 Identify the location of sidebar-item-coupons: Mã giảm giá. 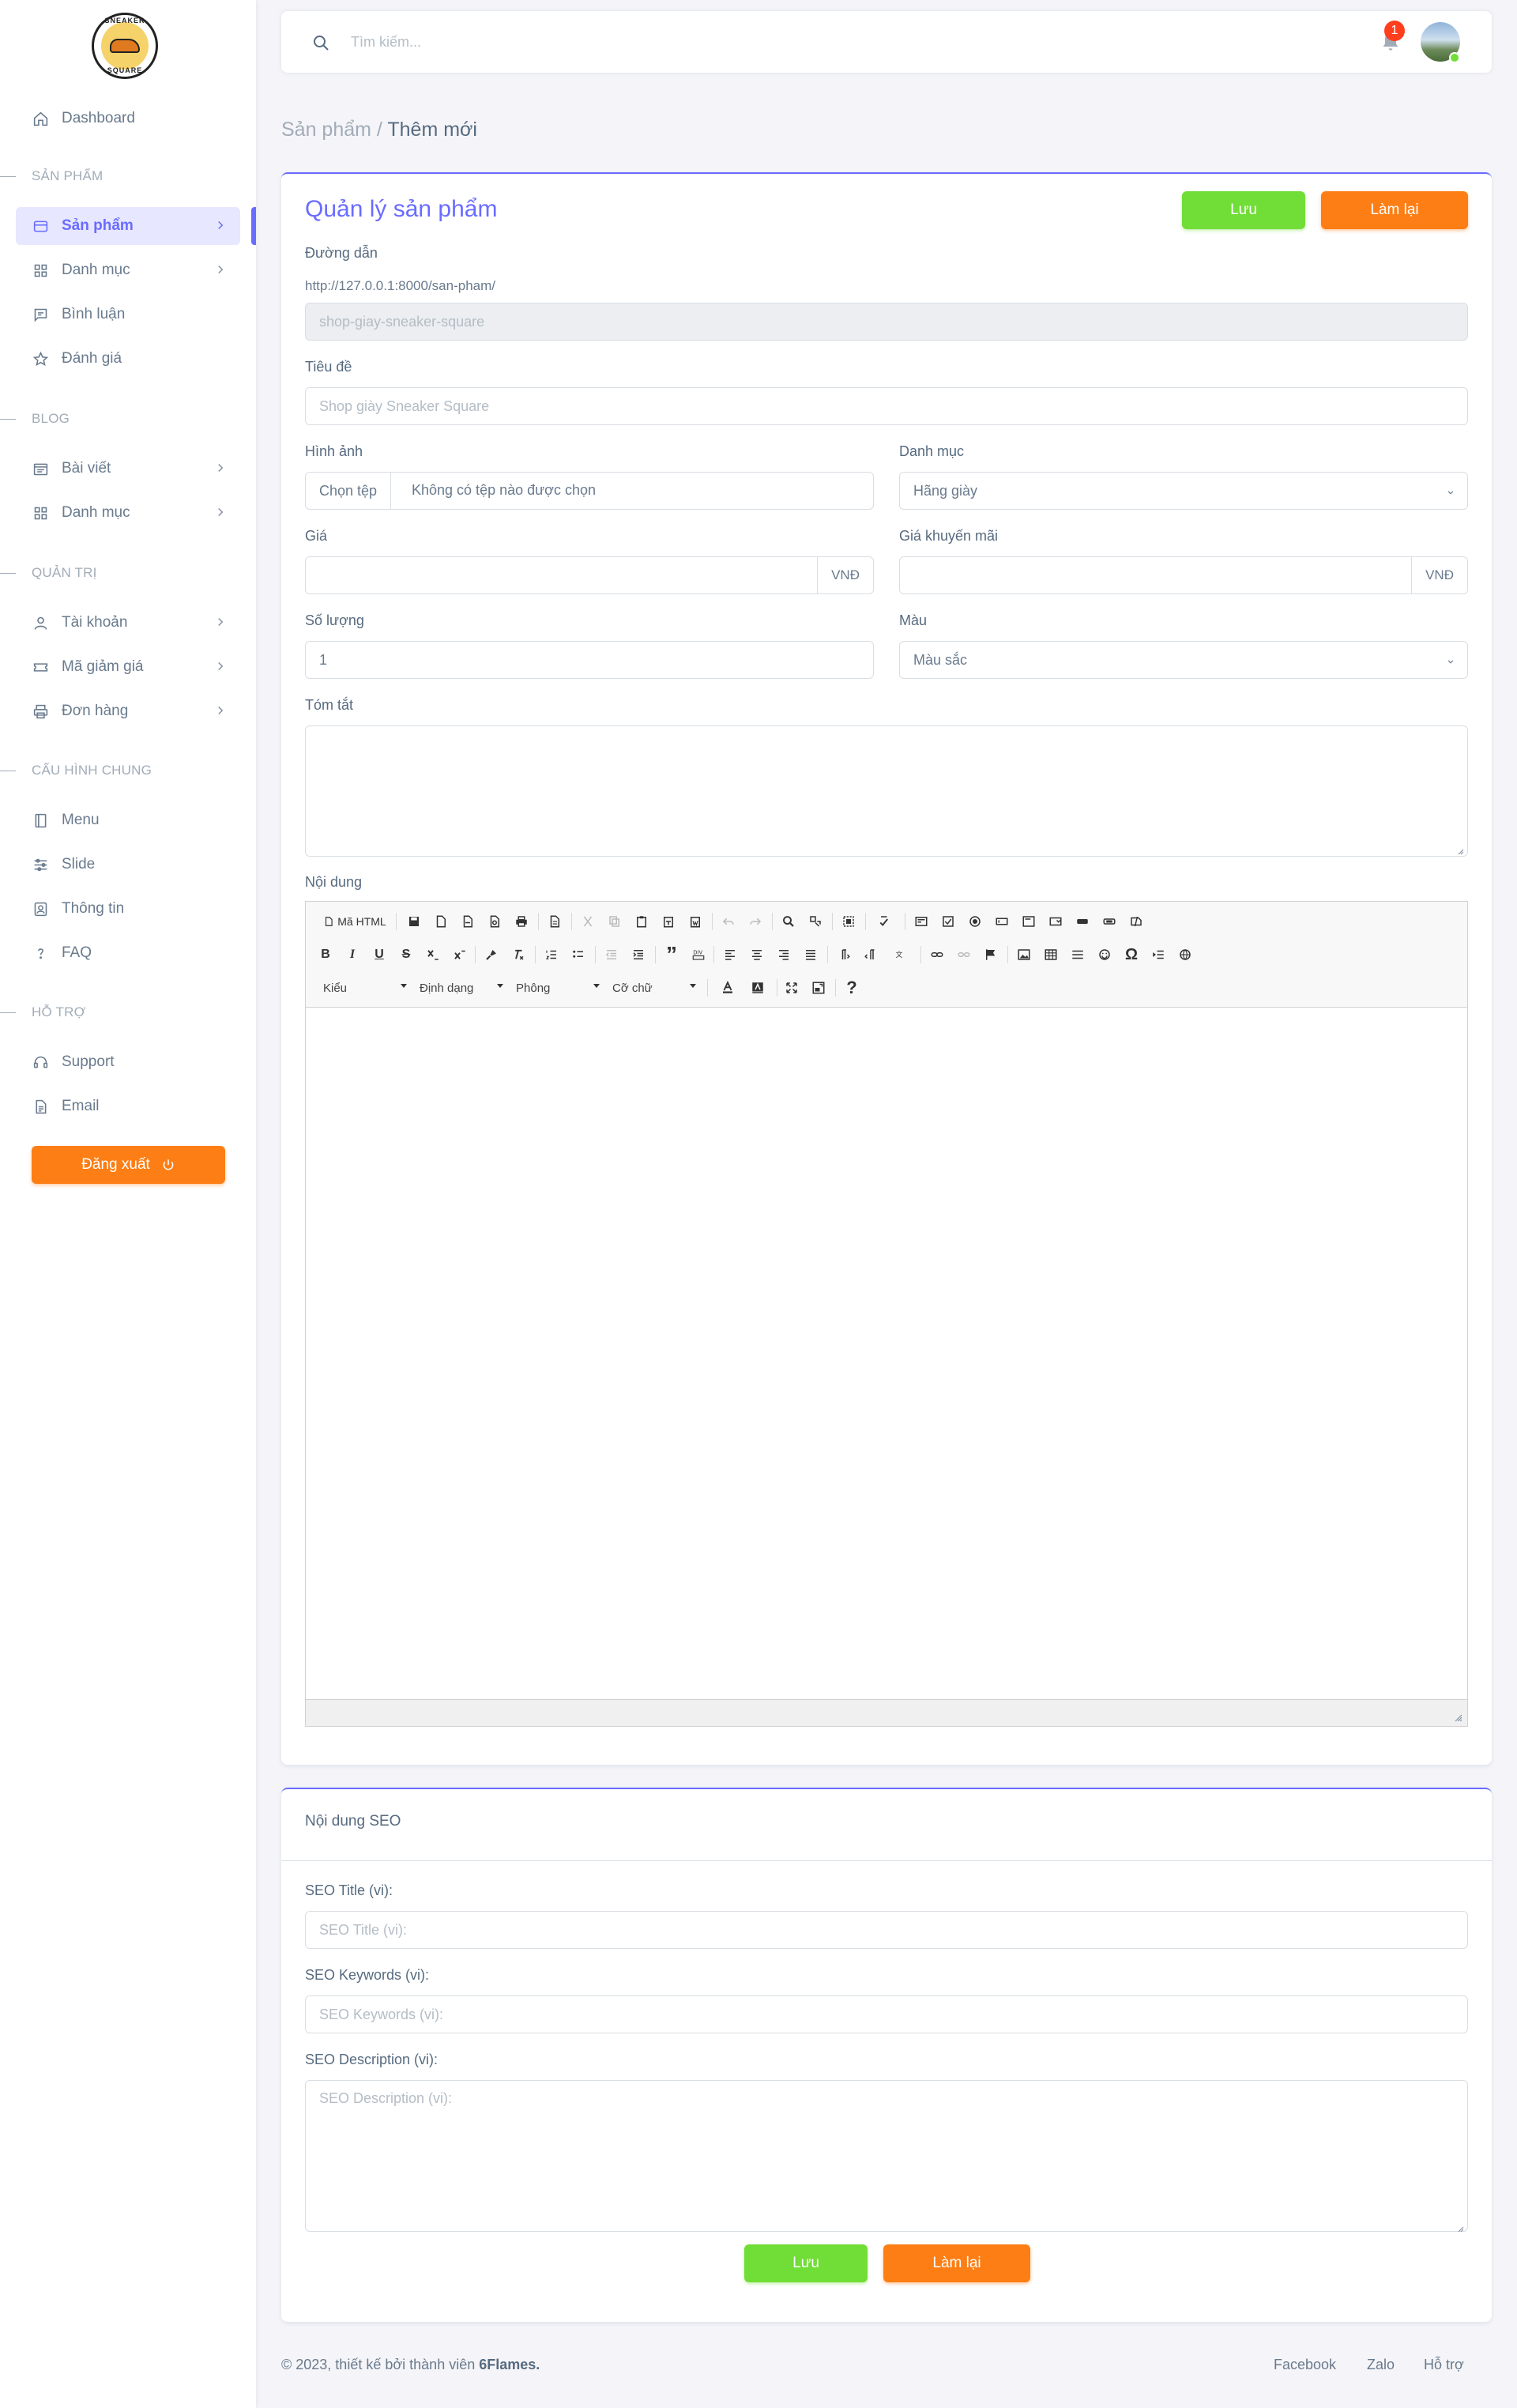
(128, 667).